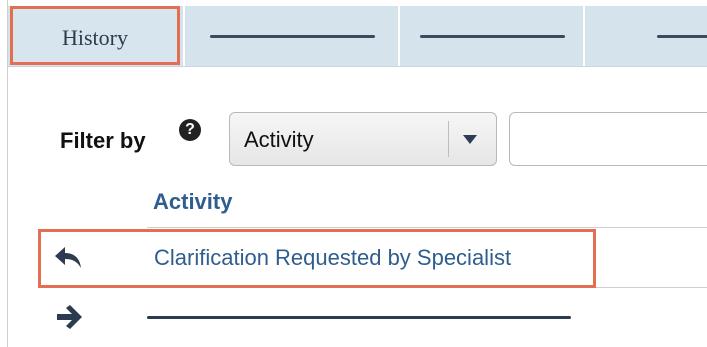 The image size is (707, 347). Describe the element at coordinates (682, 36) in the screenshot. I see `tab-redacted-3-line` at that location.